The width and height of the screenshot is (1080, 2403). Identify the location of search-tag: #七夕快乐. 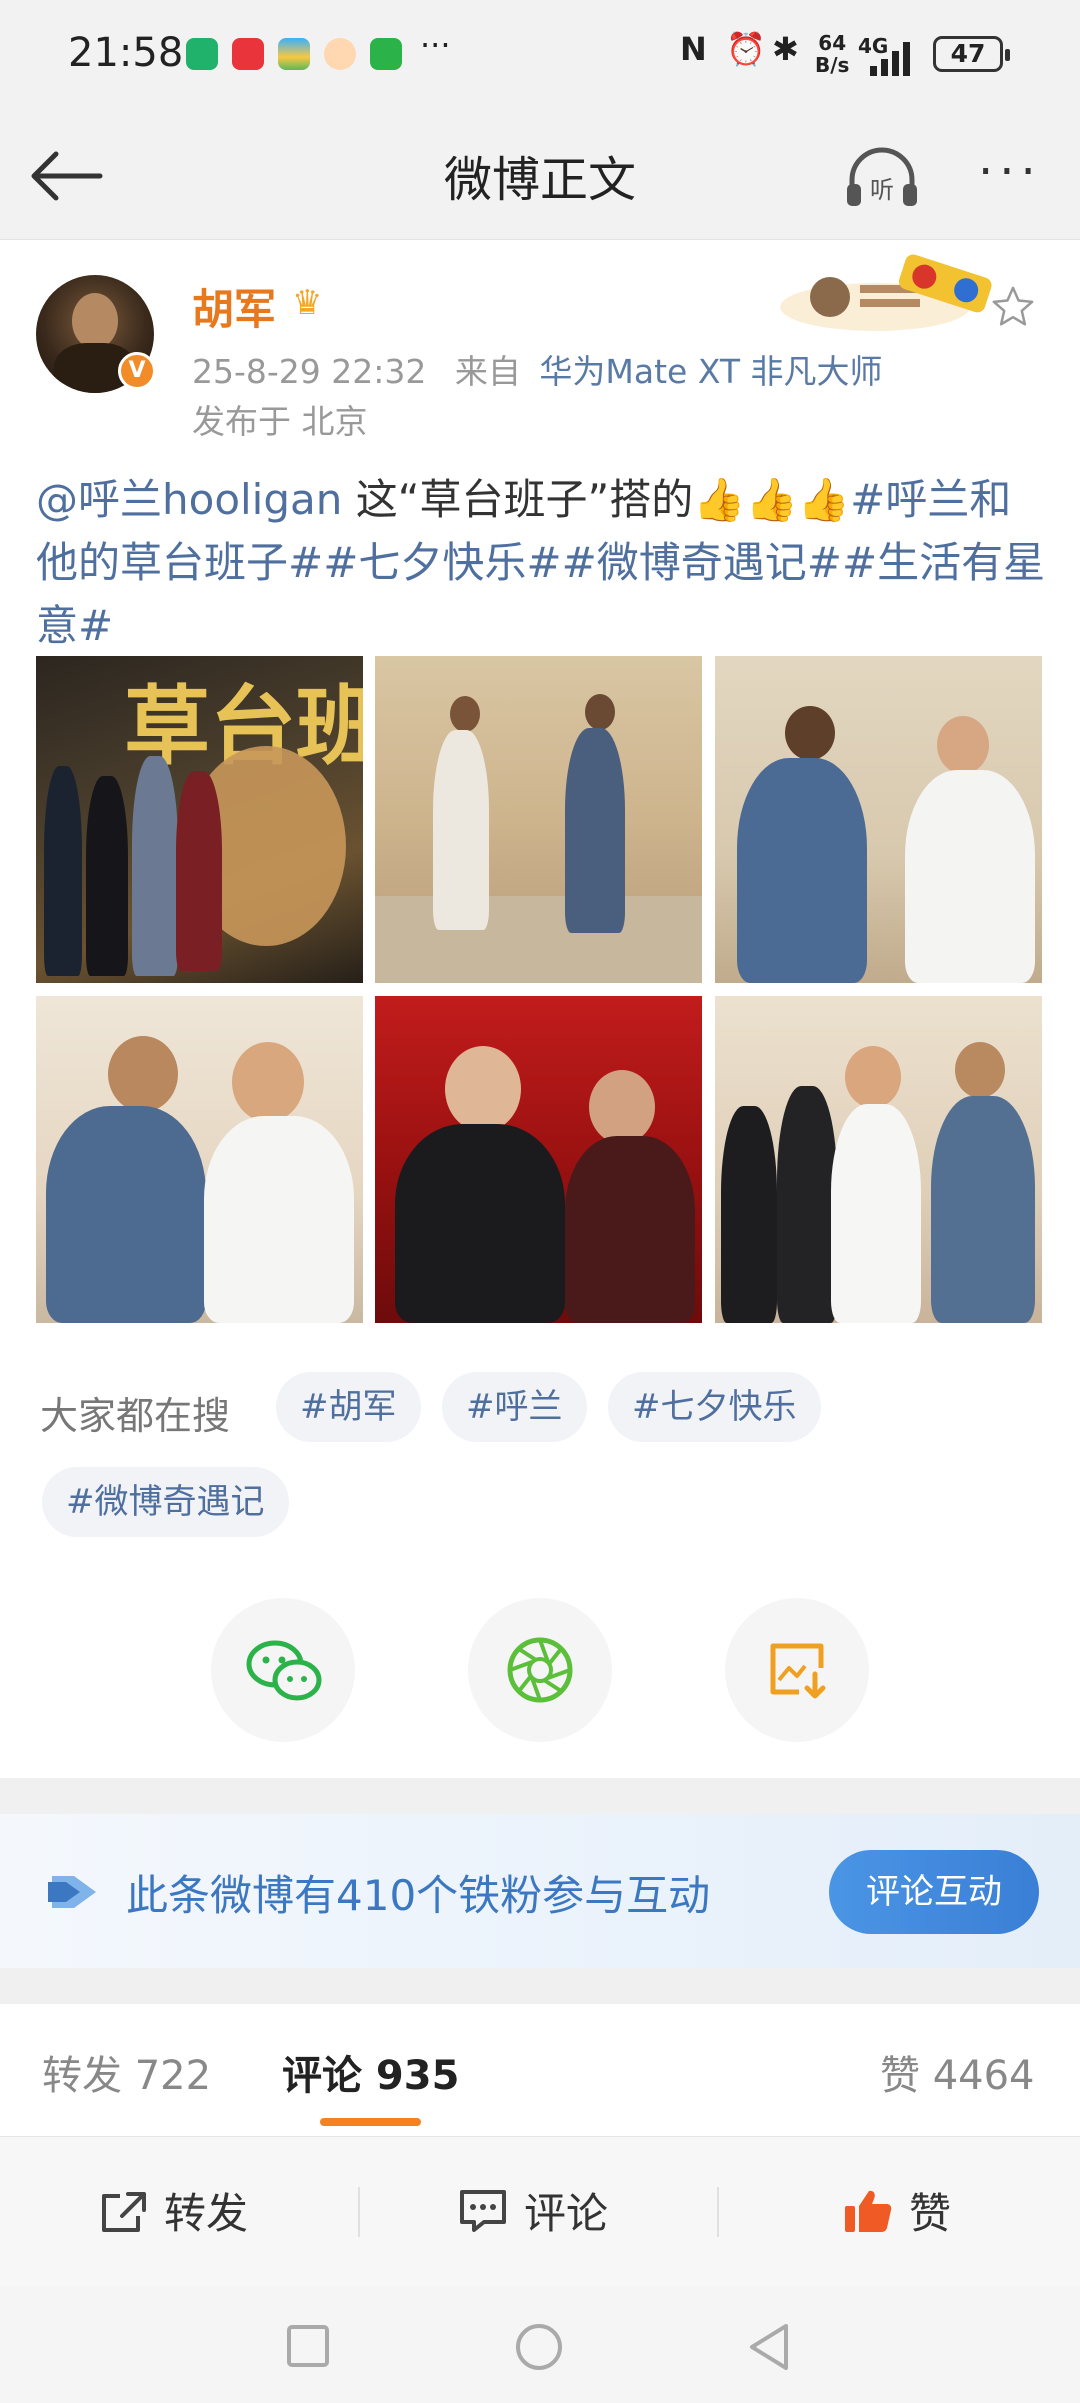
(714, 1407).